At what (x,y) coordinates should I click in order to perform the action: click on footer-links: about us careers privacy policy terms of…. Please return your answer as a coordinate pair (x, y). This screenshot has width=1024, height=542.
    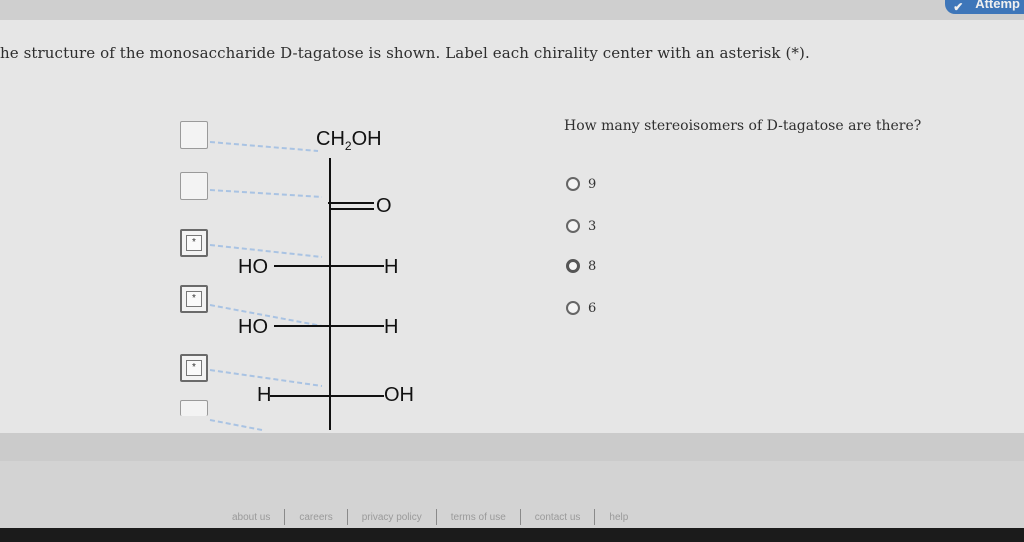
    Looking at the image, I should click on (437, 517).